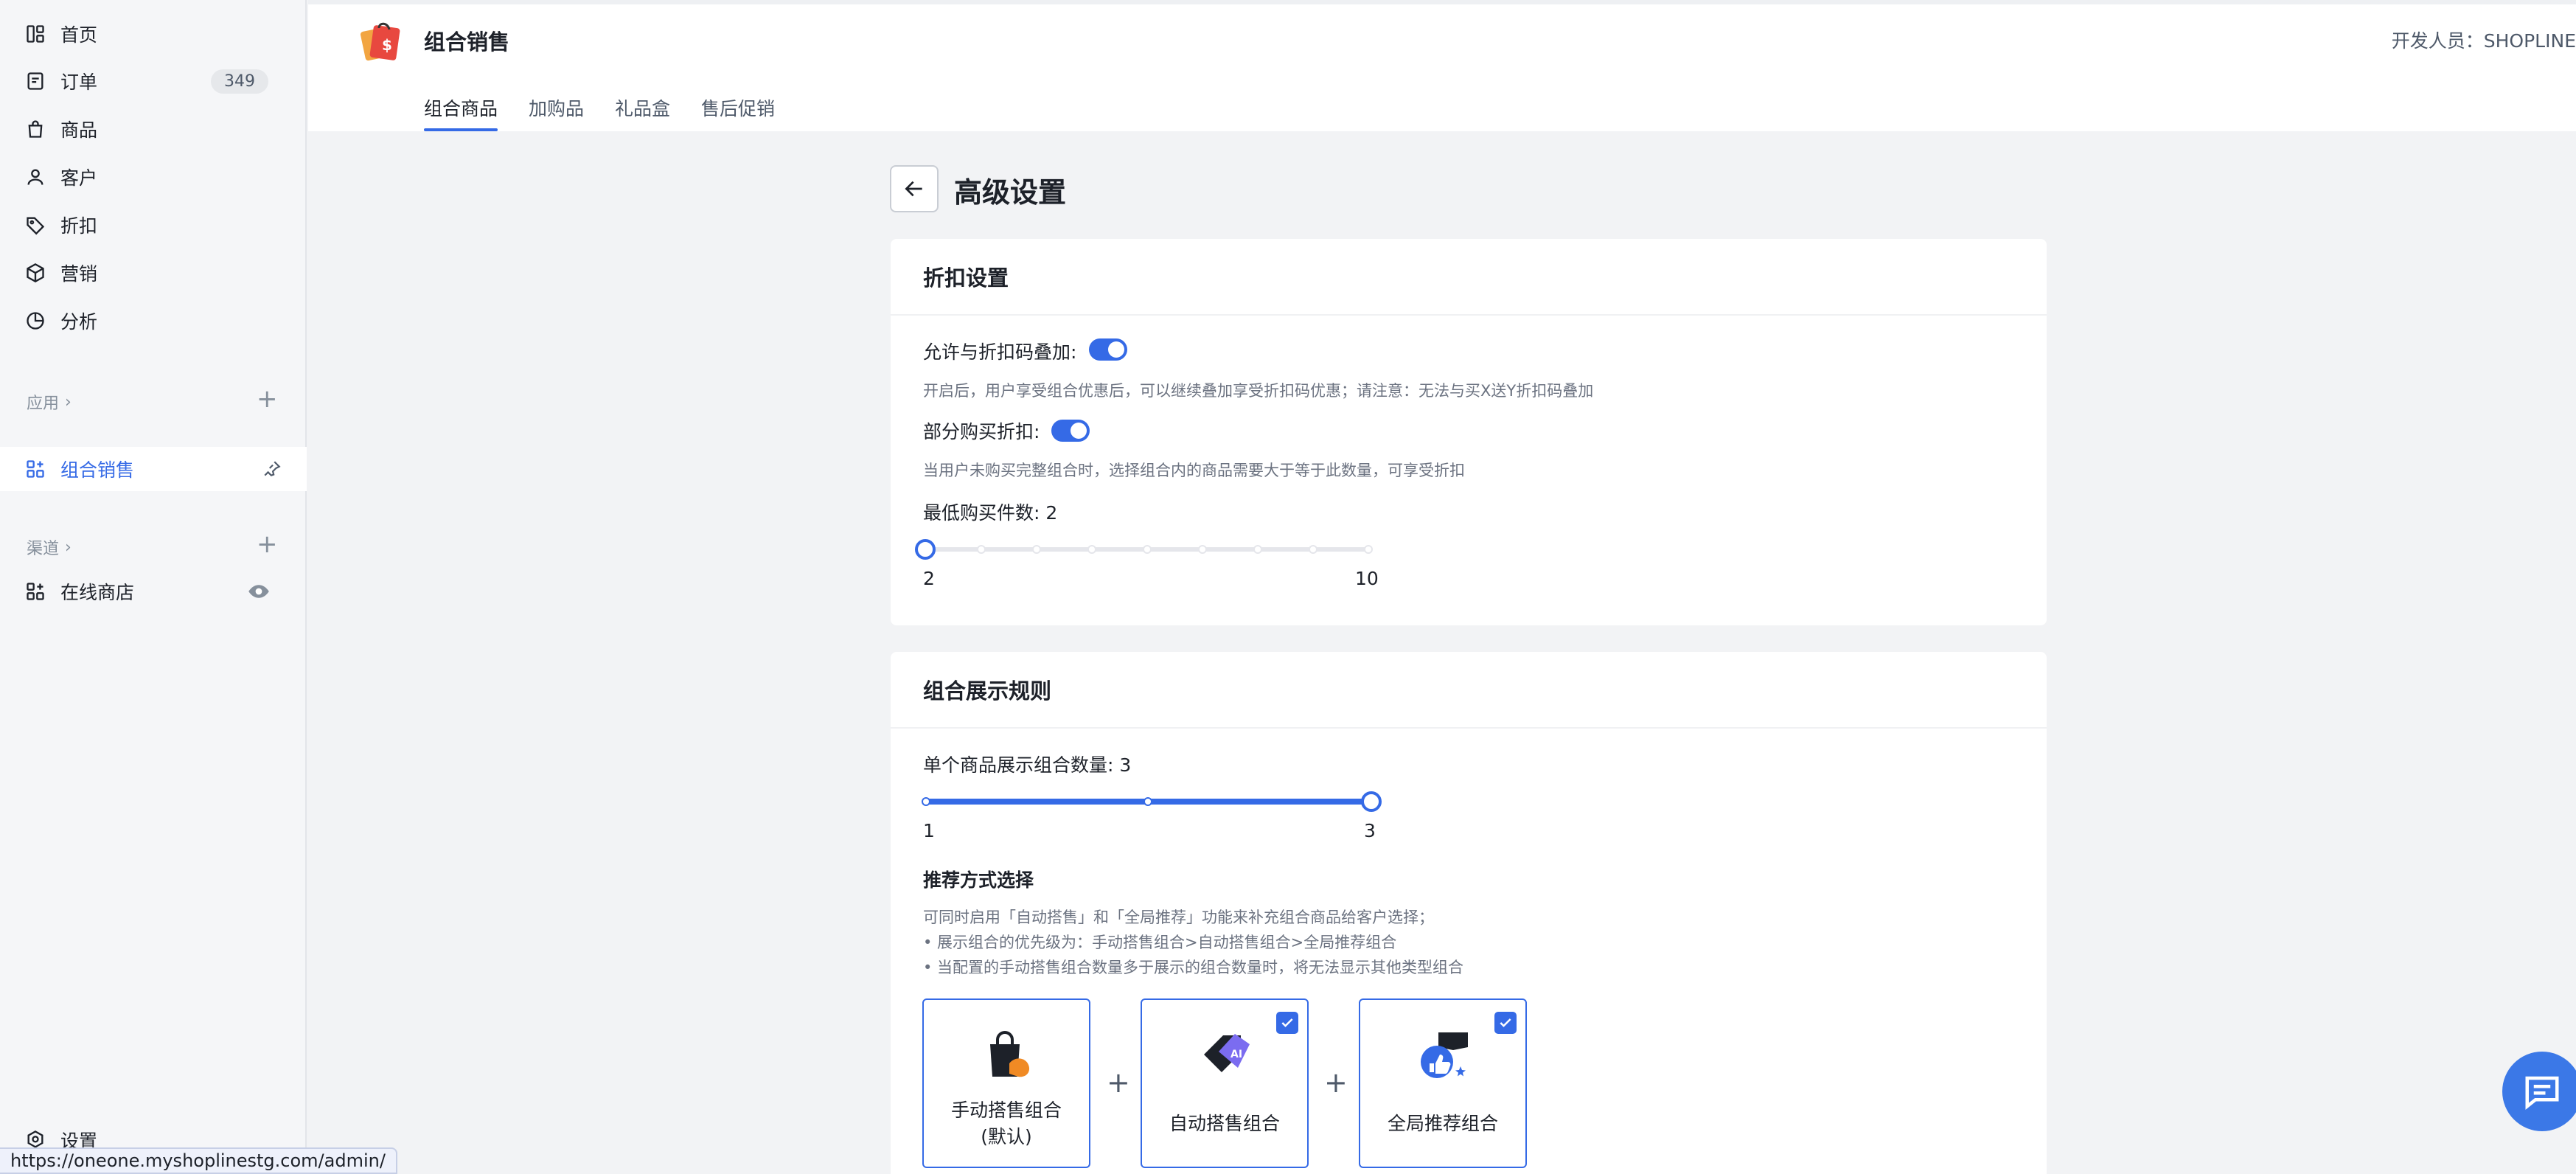 The width and height of the screenshot is (2576, 1174). What do you see at coordinates (154, 273) in the screenshot?
I see `sidebar-item-marketing: 营销` at bounding box center [154, 273].